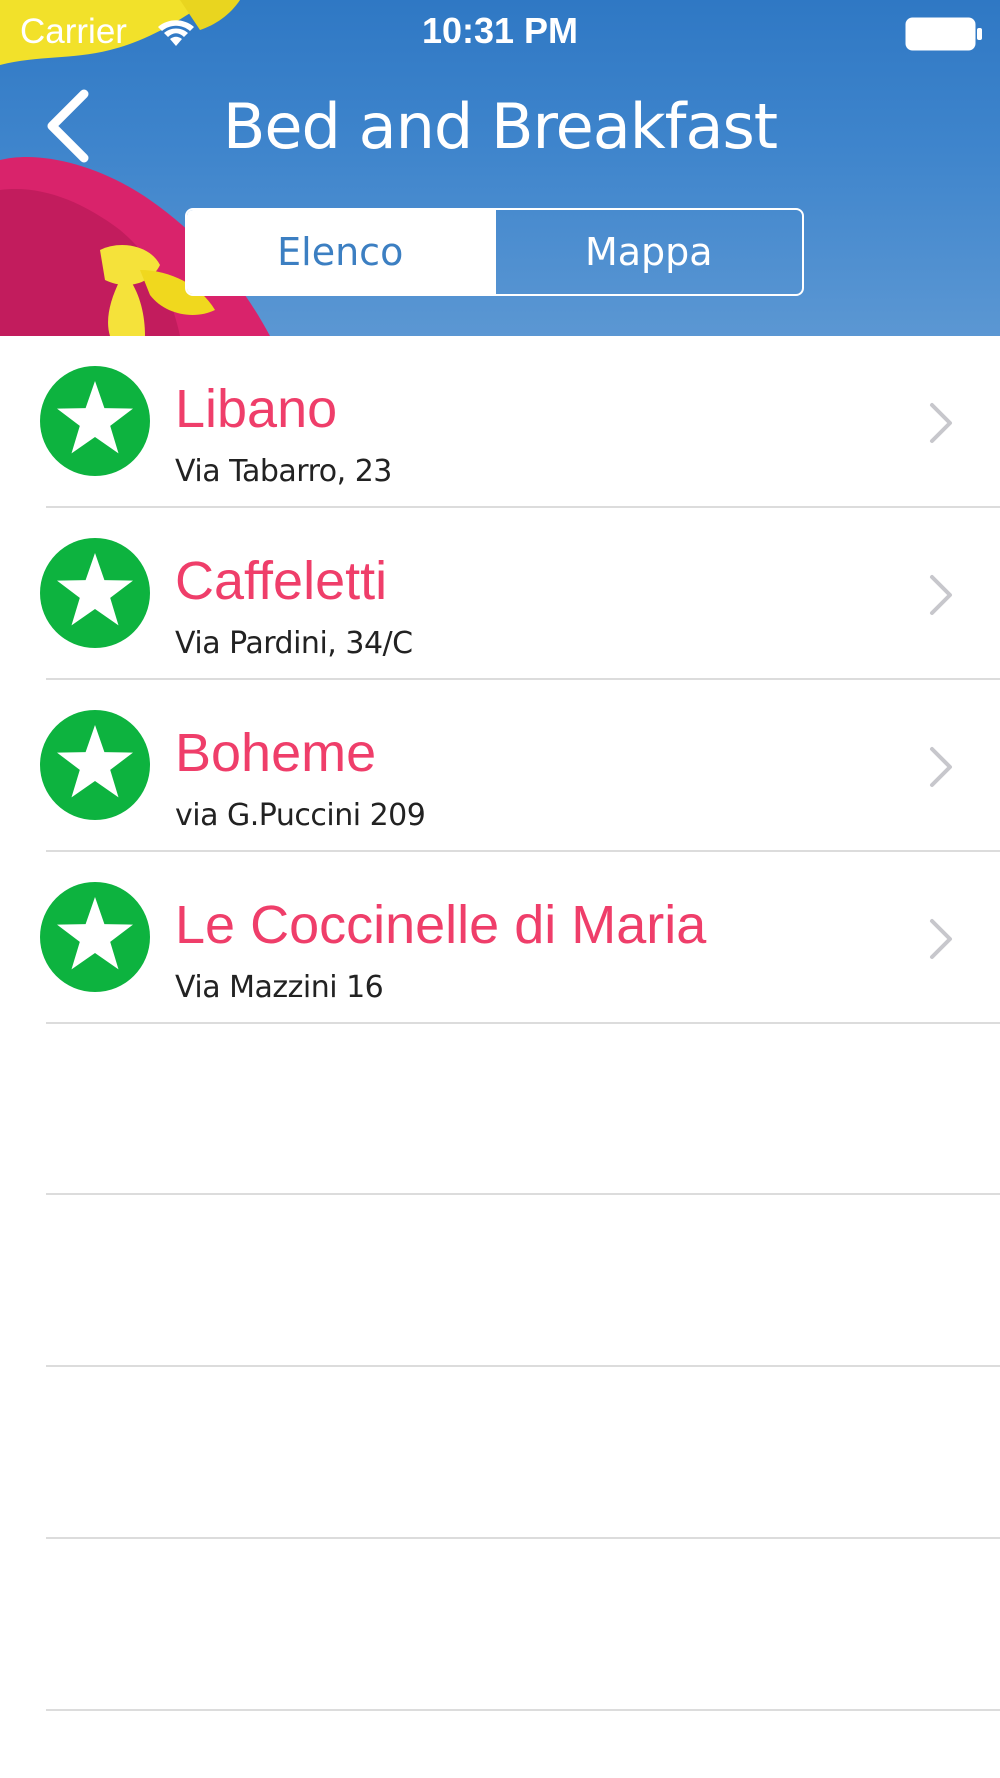  I want to click on item-address: Via Tabarro, 23, so click(283, 471).